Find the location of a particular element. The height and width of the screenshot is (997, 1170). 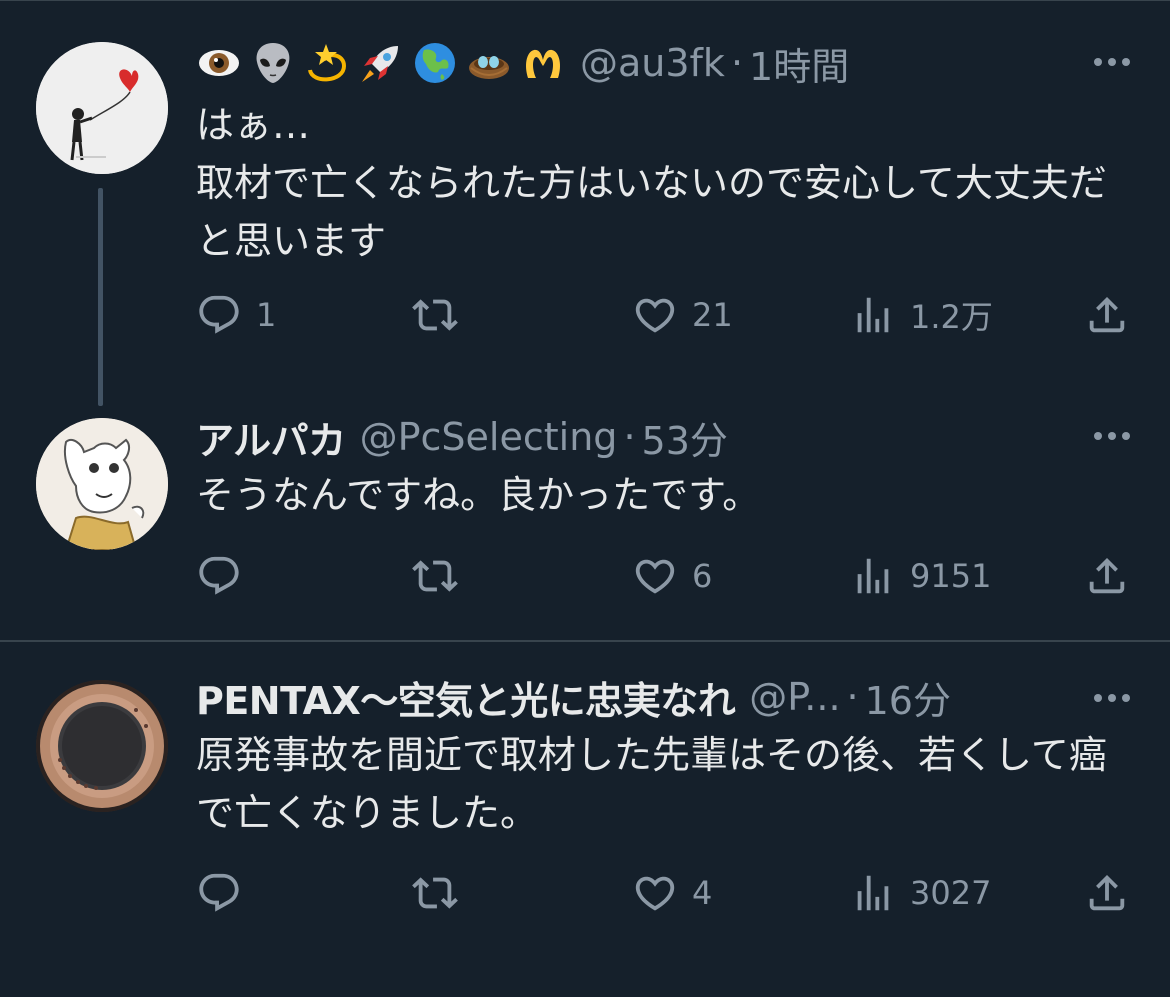

nest-with-eggs-icon is located at coordinates (489, 63).